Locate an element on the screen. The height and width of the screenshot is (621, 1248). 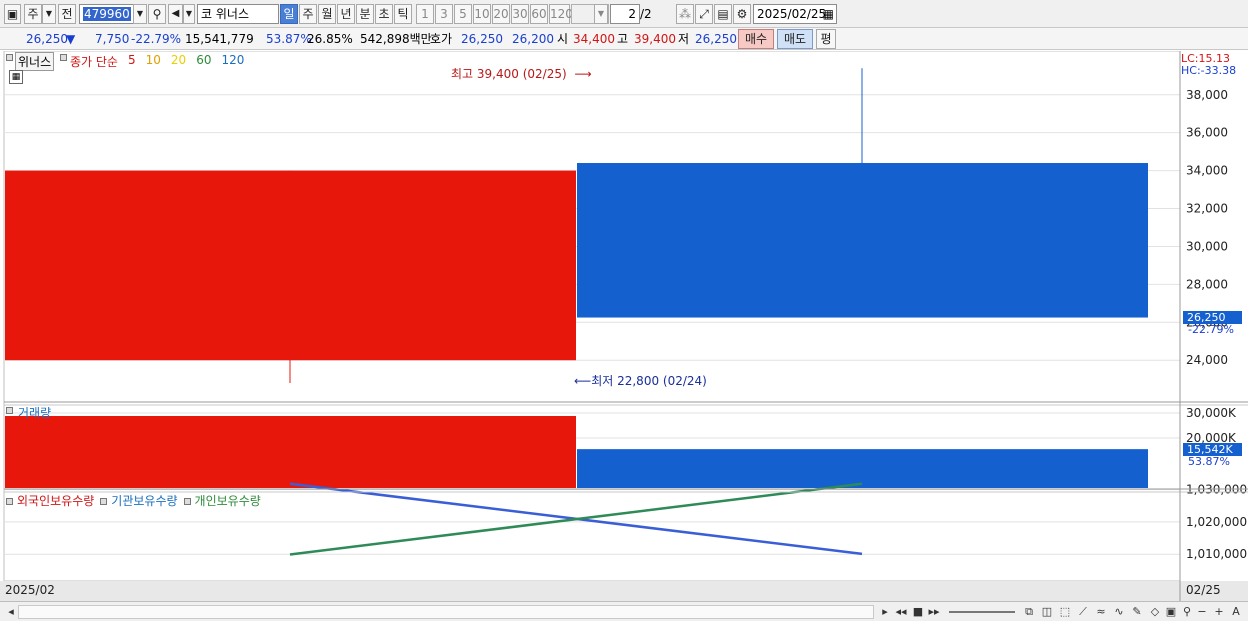
interval-button-2: 5 is located at coordinates (463, 14).